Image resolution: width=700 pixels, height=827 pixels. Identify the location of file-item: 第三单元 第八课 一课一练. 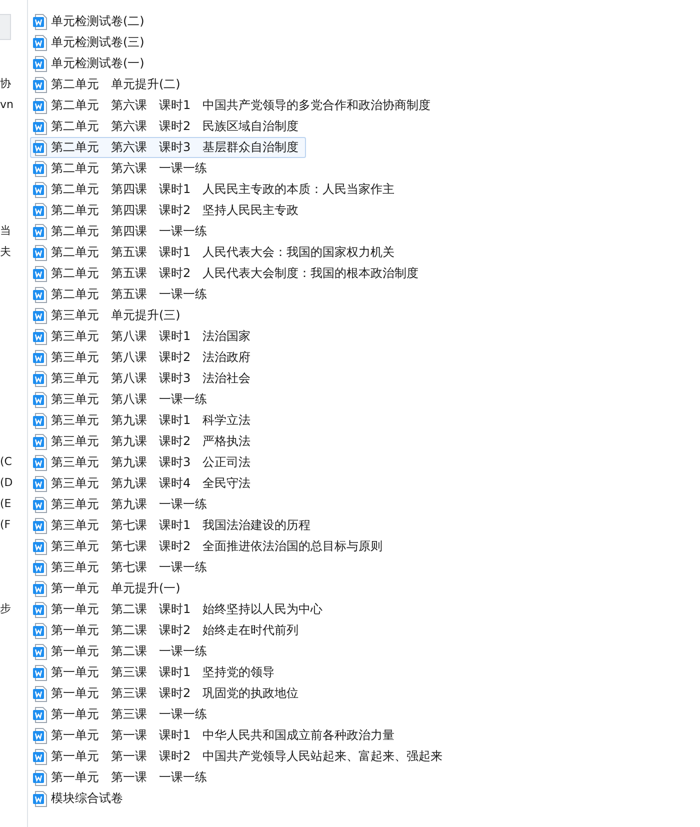
(122, 399).